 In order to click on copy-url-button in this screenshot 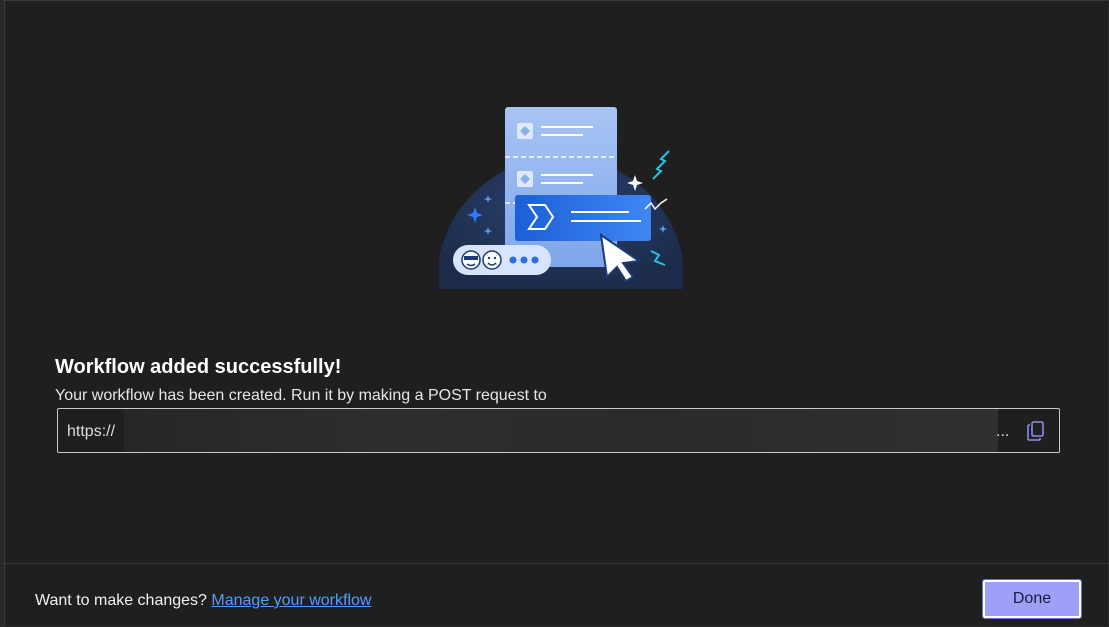, I will do `click(1036, 431)`.